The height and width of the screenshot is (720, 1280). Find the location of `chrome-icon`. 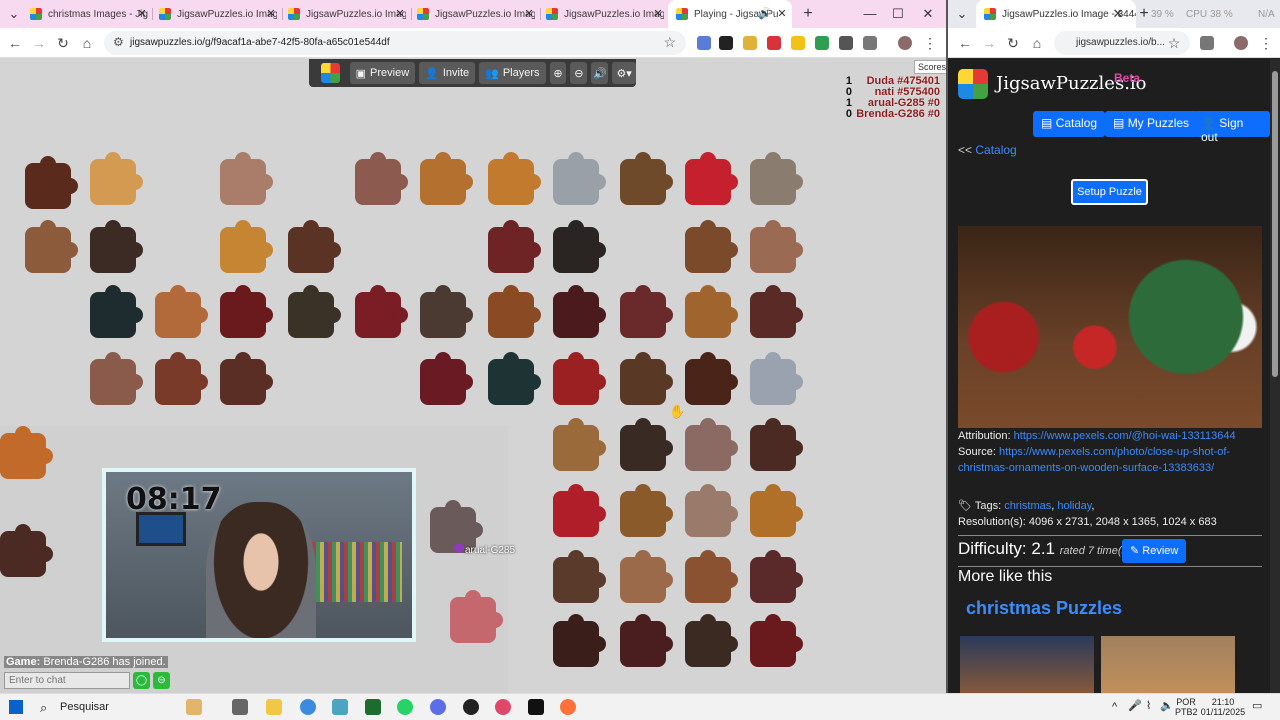

chrome-icon is located at coordinates (308, 707).